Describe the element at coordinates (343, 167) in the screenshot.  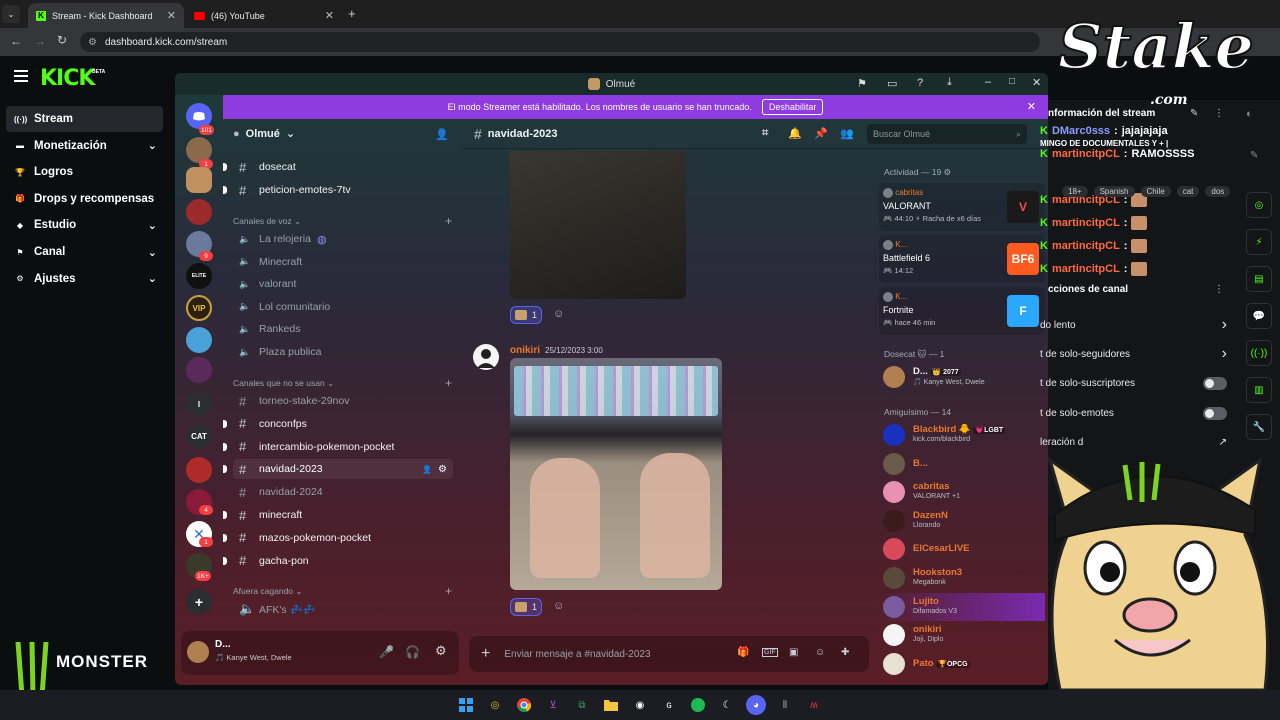
I see `channel-dosecat: # dosecat` at that location.